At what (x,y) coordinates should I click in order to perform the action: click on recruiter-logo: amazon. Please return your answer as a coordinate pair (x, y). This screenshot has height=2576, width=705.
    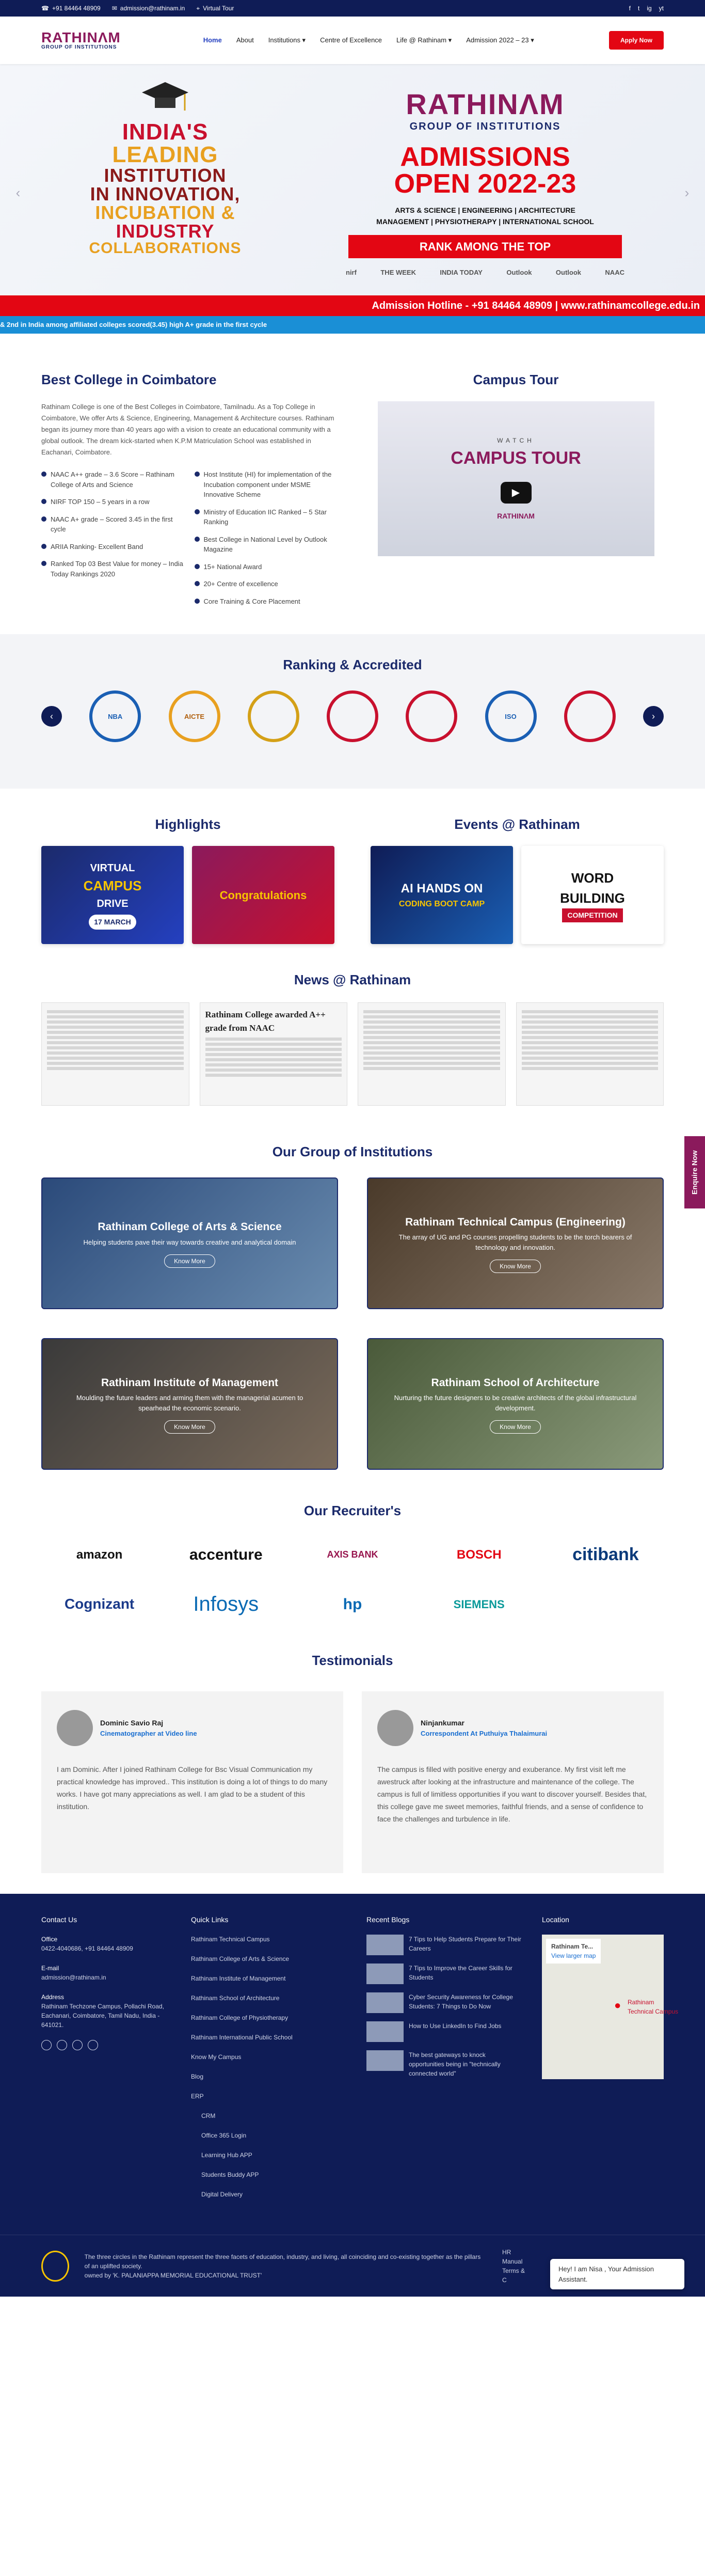
    Looking at the image, I should click on (99, 1554).